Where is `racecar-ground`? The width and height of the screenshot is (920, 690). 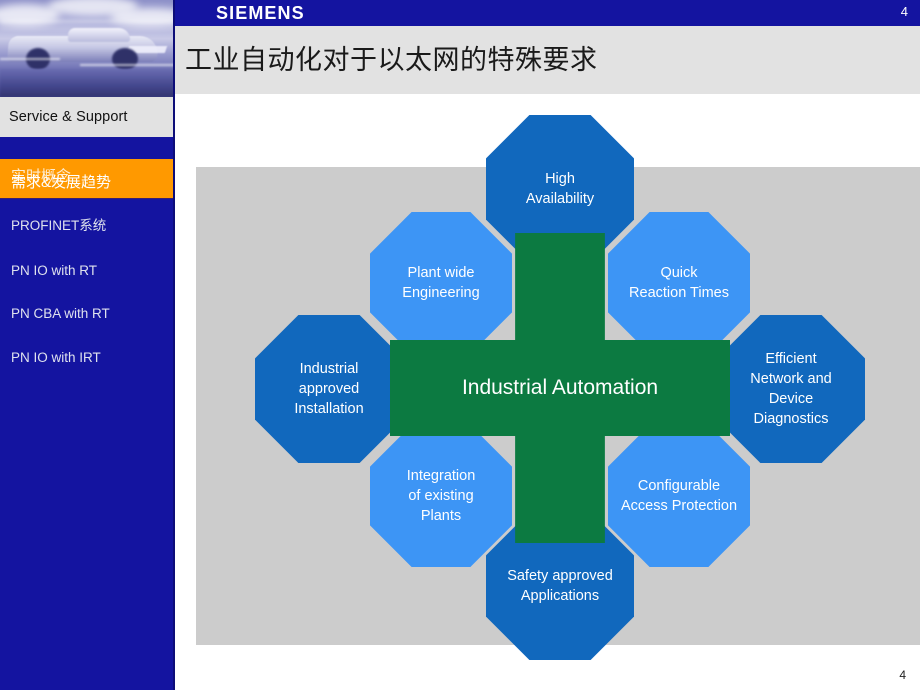 racecar-ground is located at coordinates (87, 83).